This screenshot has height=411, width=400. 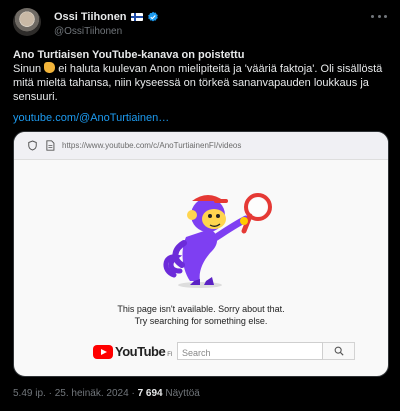 What do you see at coordinates (182, 393) in the screenshot?
I see `view-count-label: Näyttöä` at bounding box center [182, 393].